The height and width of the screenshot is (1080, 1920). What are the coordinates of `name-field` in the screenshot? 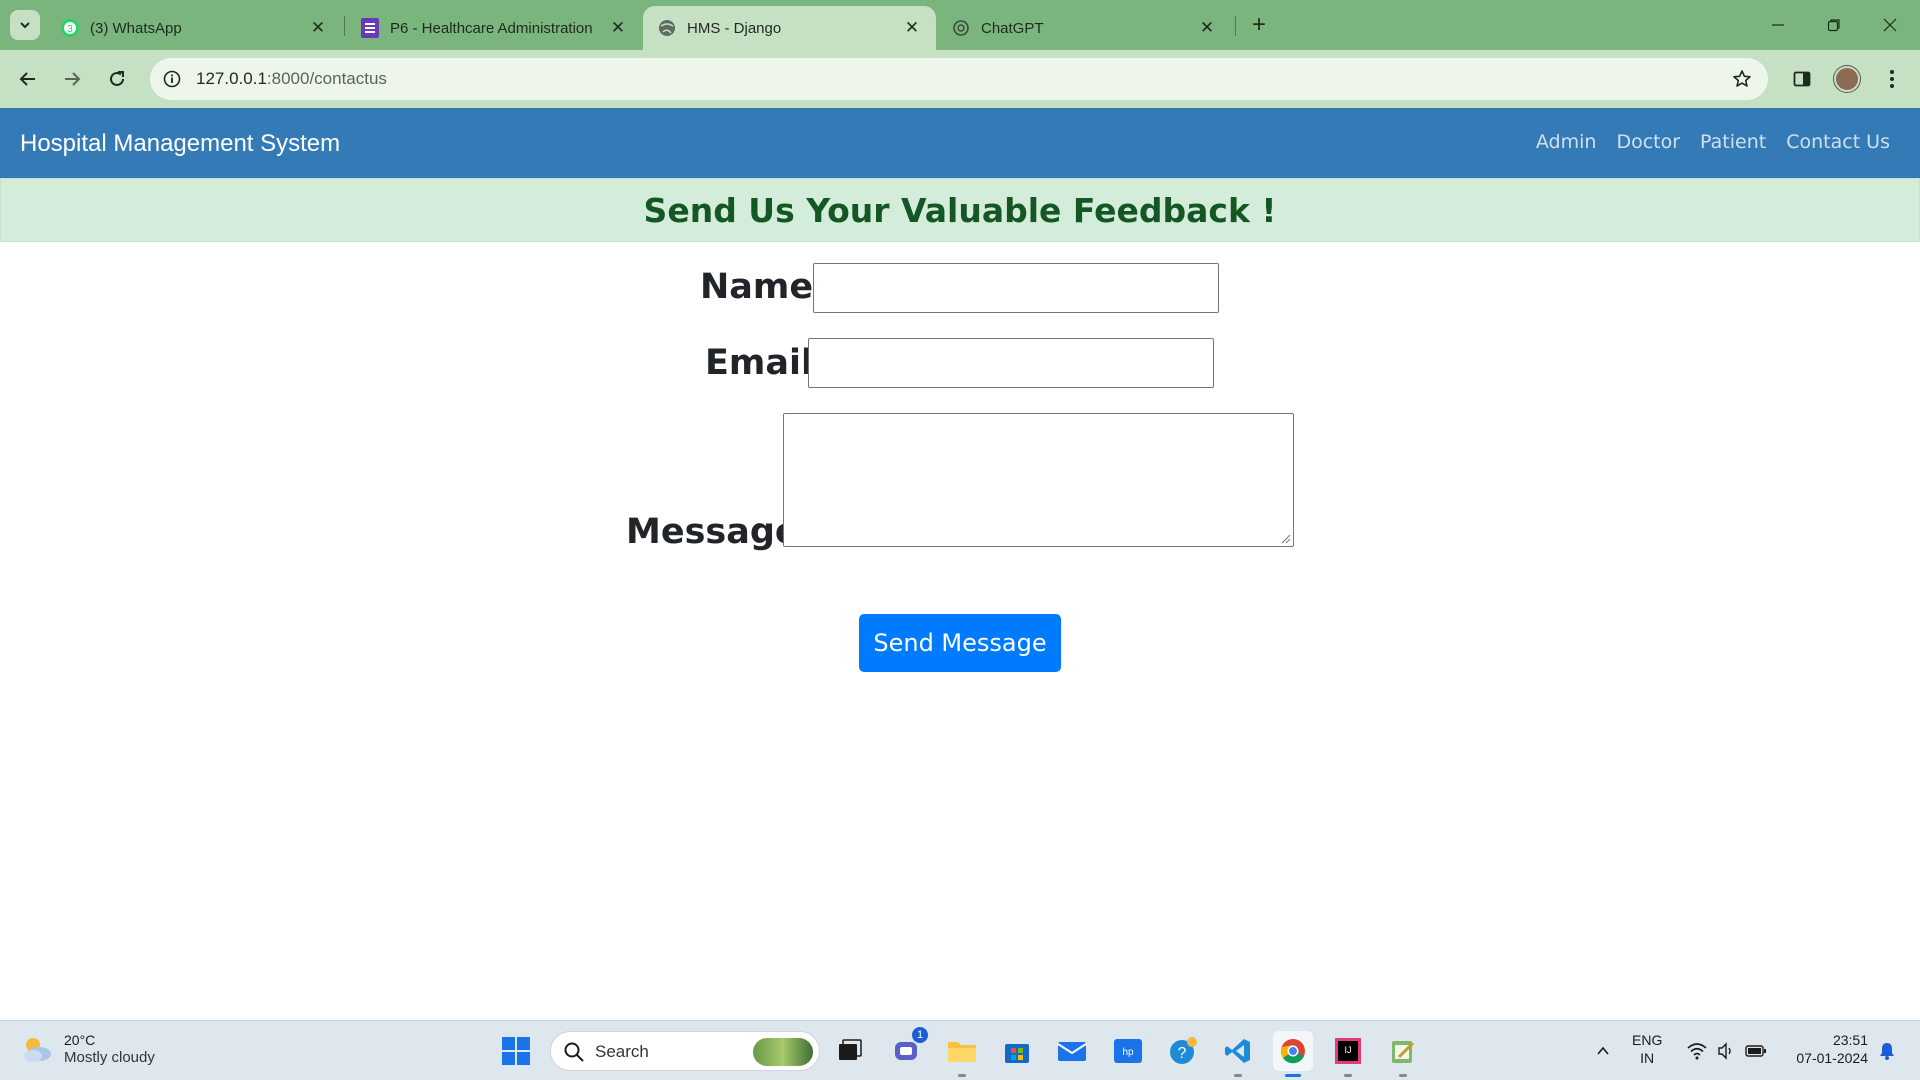 It's located at (1016, 288).